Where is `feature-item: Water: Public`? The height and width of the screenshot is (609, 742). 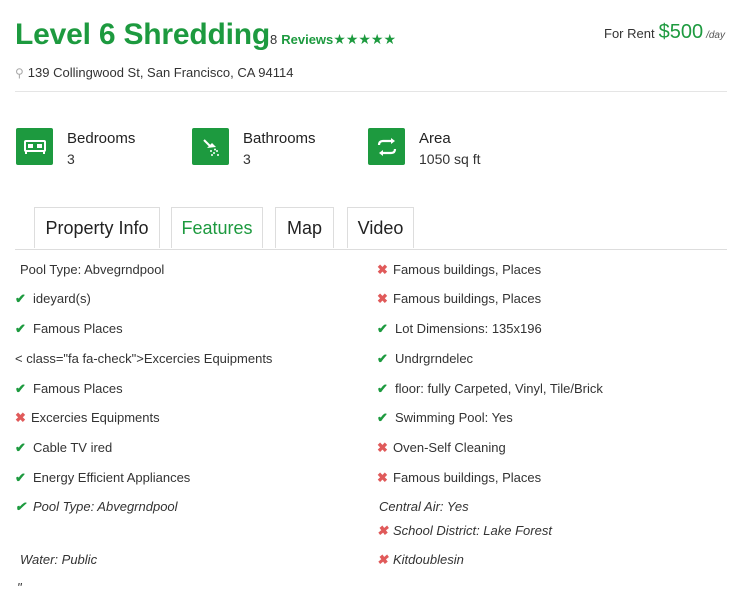 feature-item: Water: Public is located at coordinates (59, 559).